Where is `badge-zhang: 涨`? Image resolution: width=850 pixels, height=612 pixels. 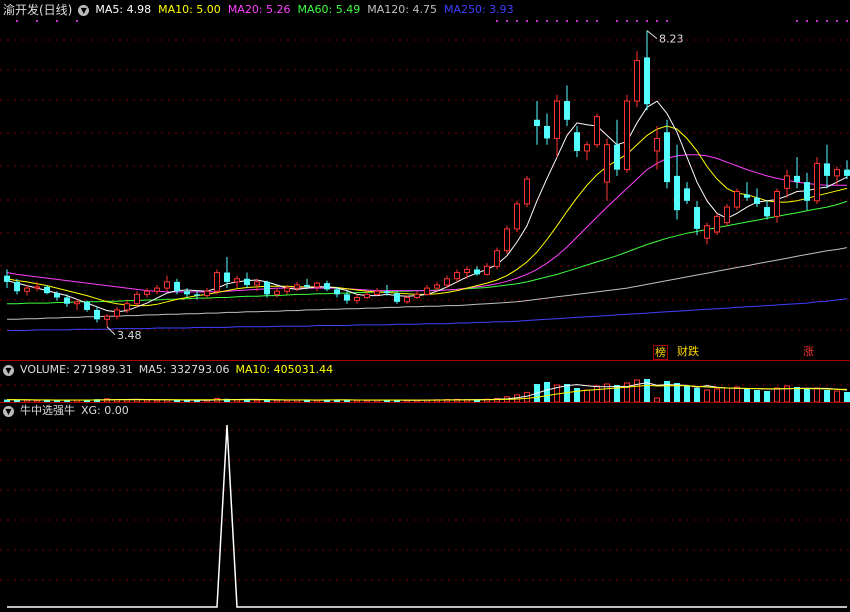
badge-zhang: 涨 is located at coordinates (808, 351).